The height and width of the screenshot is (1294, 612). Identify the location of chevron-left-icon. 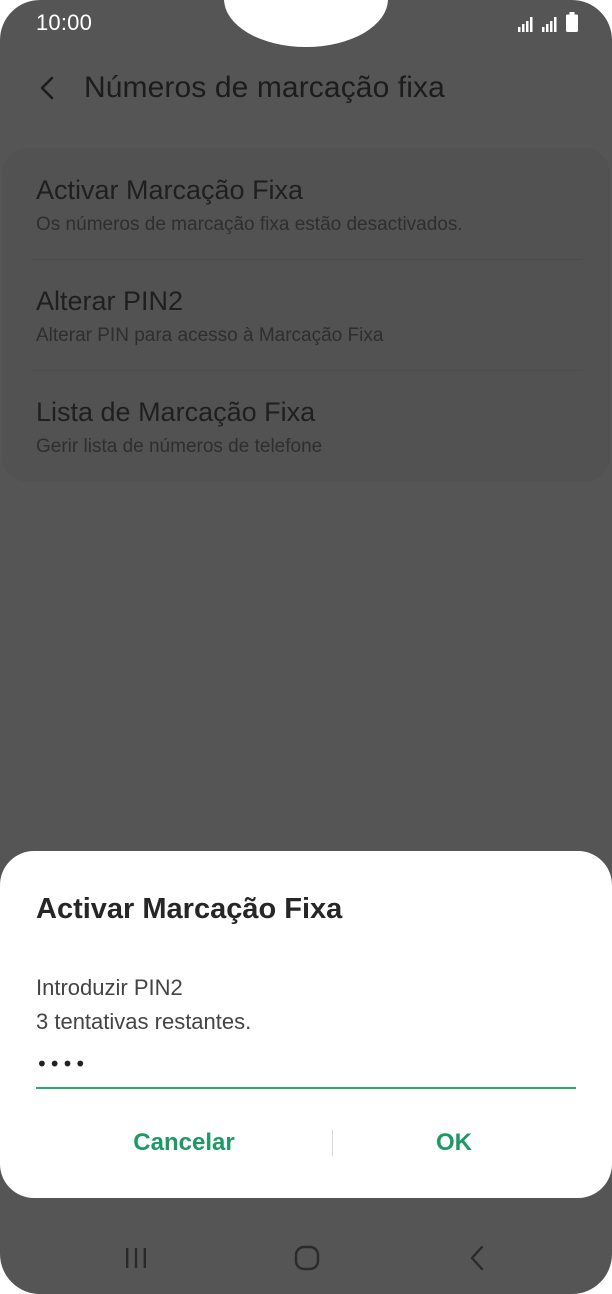
(47, 88).